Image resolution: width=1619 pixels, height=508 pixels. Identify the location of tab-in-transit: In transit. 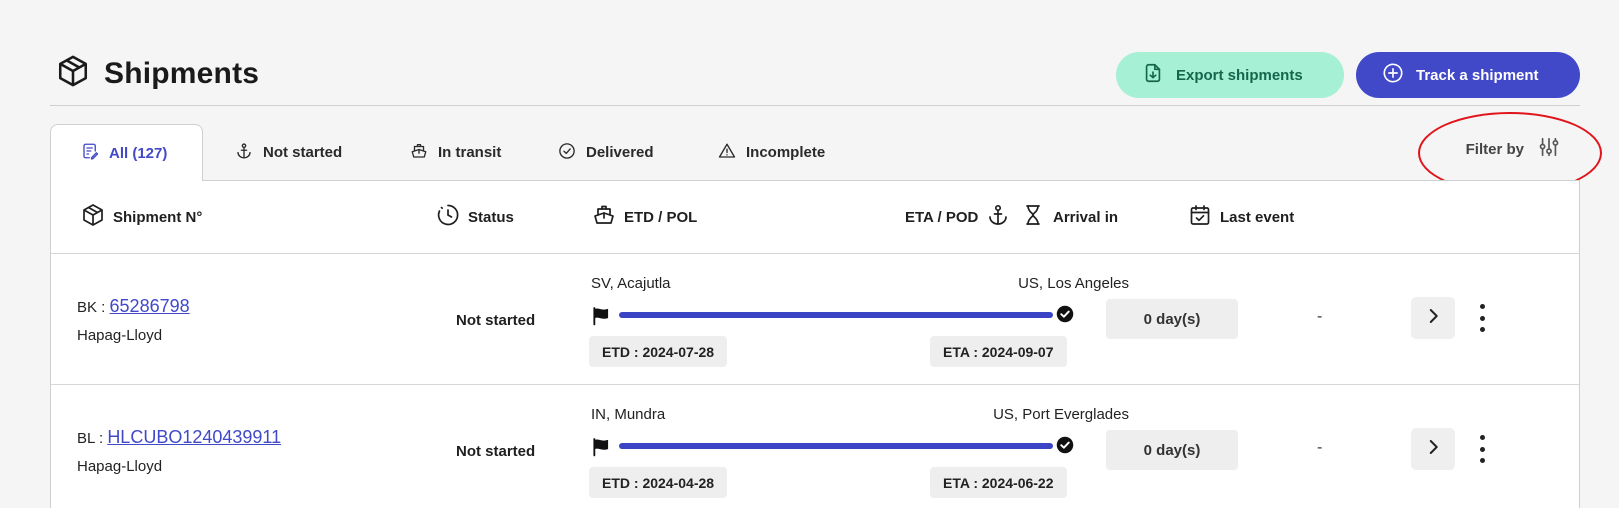
(455, 152).